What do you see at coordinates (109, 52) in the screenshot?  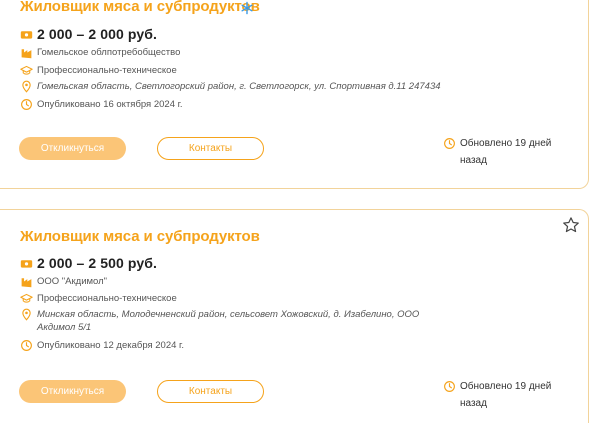 I see `company-name: Гомельское облпотребобщество` at bounding box center [109, 52].